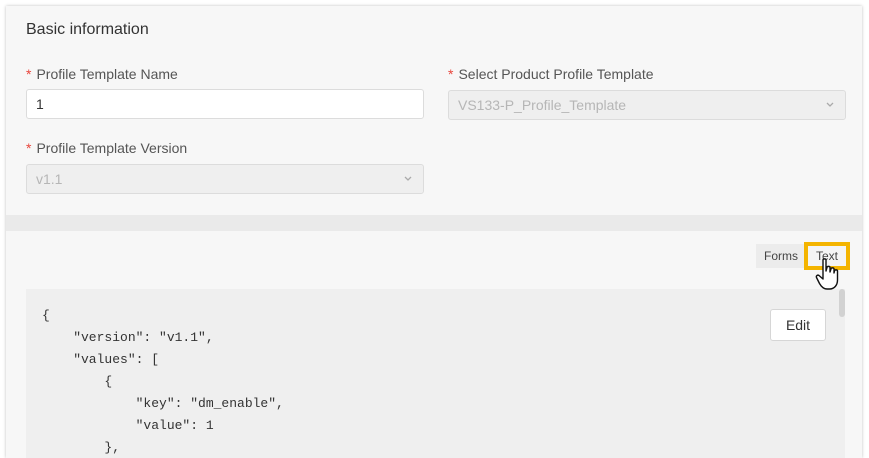  What do you see at coordinates (40, 104) in the screenshot?
I see `profile-template-name-value: 1` at bounding box center [40, 104].